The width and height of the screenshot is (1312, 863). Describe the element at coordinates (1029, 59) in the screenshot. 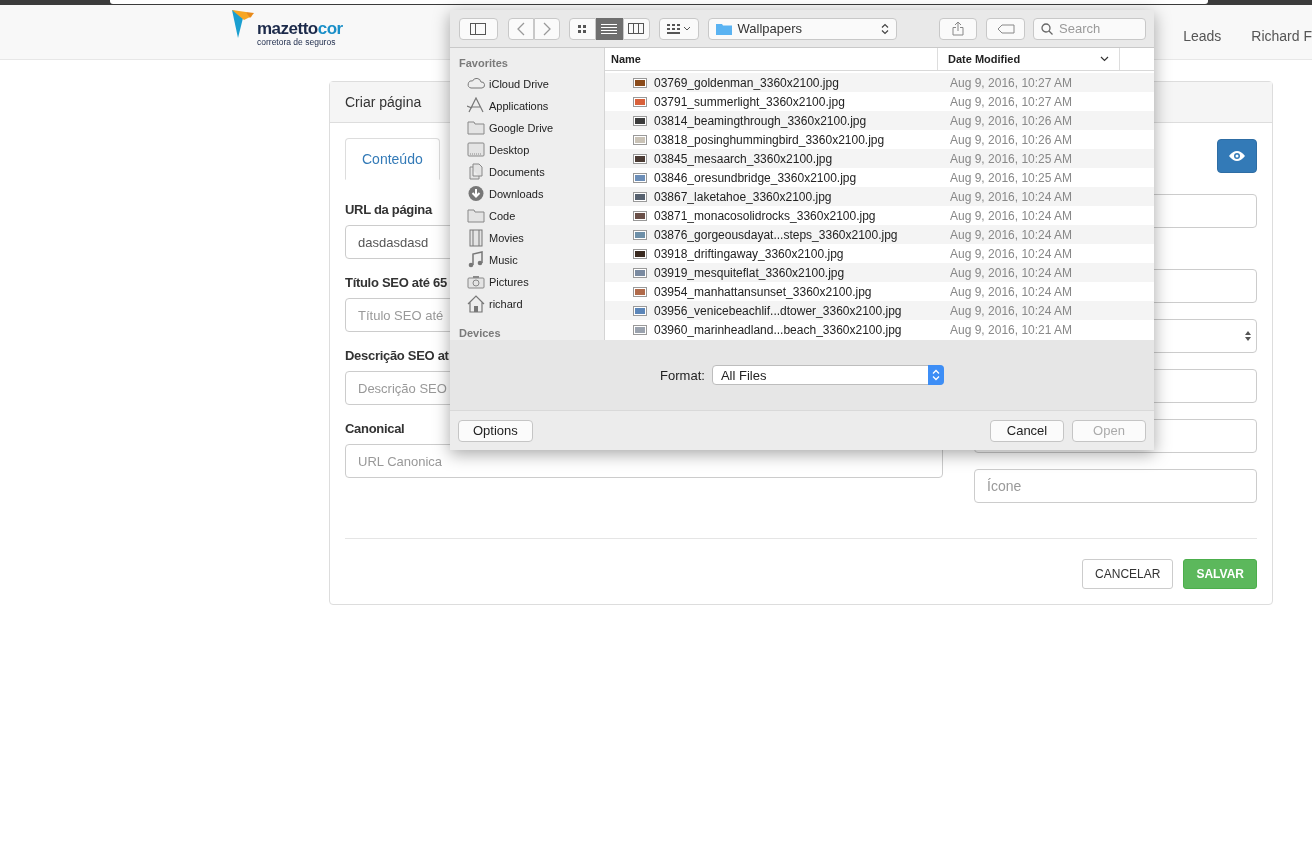

I see `column-header: Date Modified` at that location.